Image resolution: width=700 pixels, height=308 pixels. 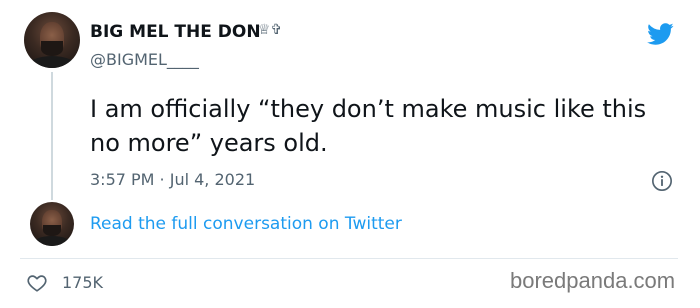 I want to click on like-count: 175K, so click(x=82, y=282).